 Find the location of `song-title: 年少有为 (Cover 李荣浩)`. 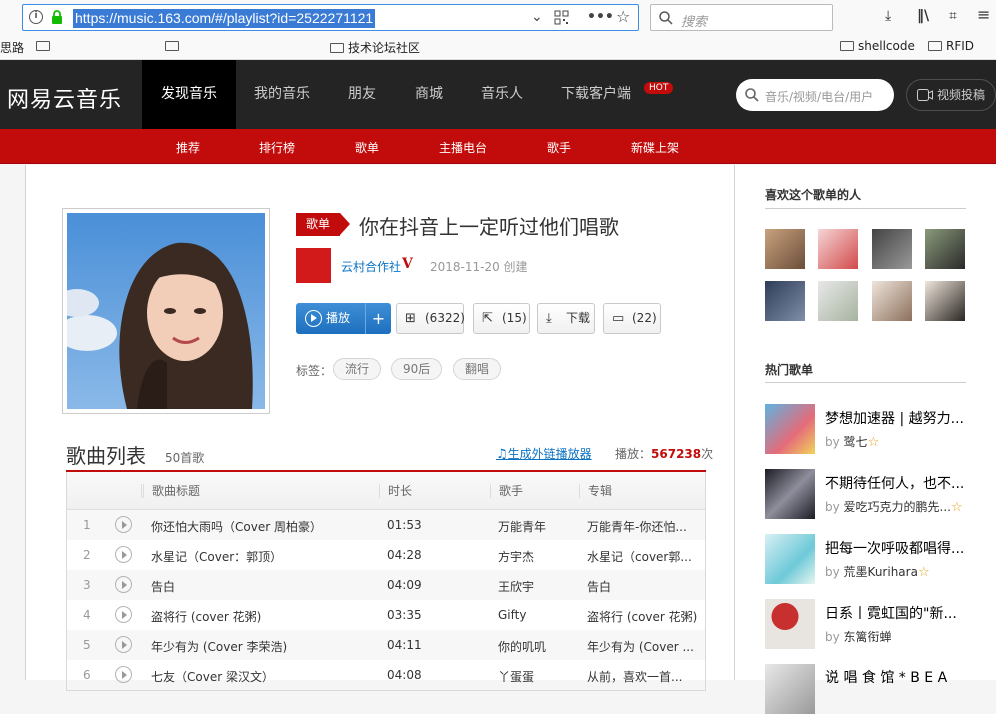

song-title: 年少有为 (Cover 李荣浩) is located at coordinates (263, 646).